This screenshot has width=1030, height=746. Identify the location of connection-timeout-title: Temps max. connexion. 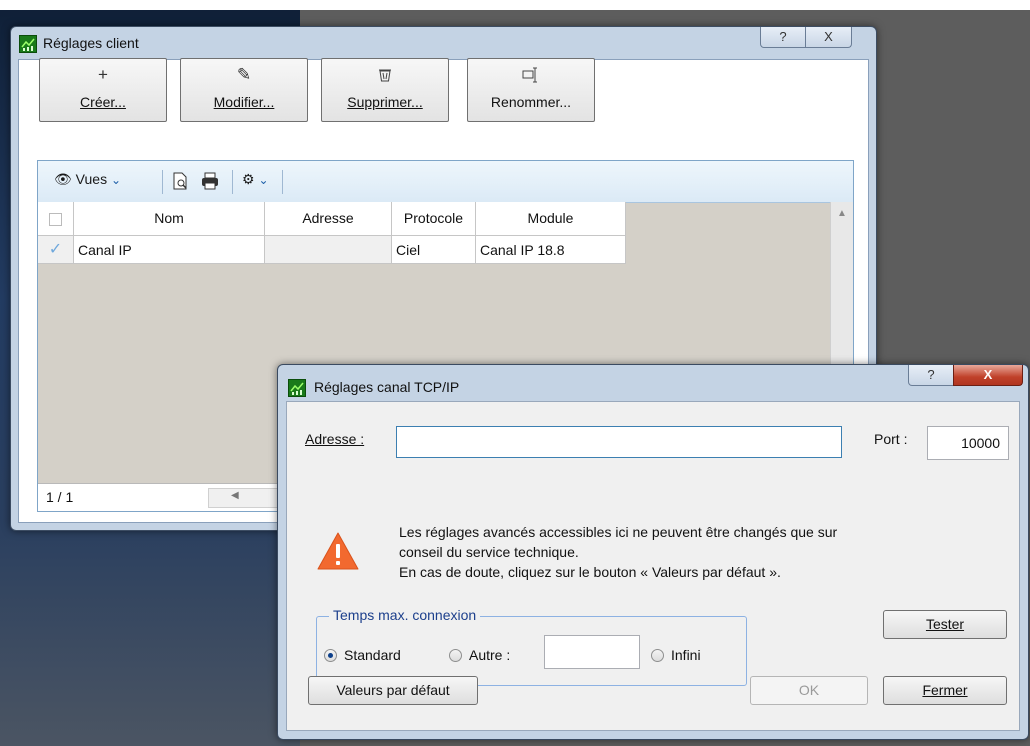
(405, 615).